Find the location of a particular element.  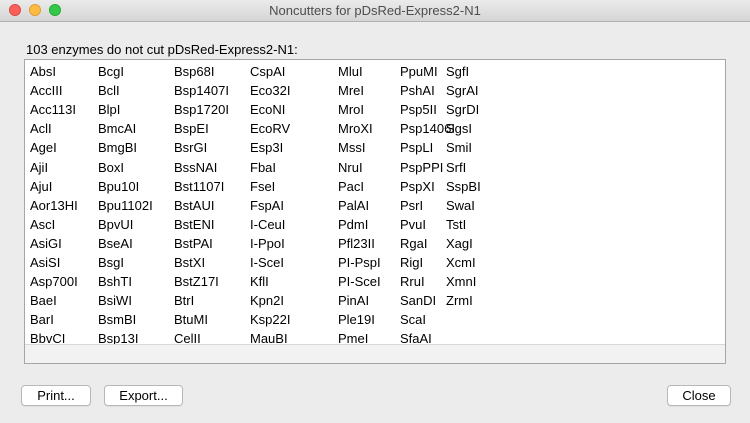

enzyme-item: Eco32I is located at coordinates (270, 90).